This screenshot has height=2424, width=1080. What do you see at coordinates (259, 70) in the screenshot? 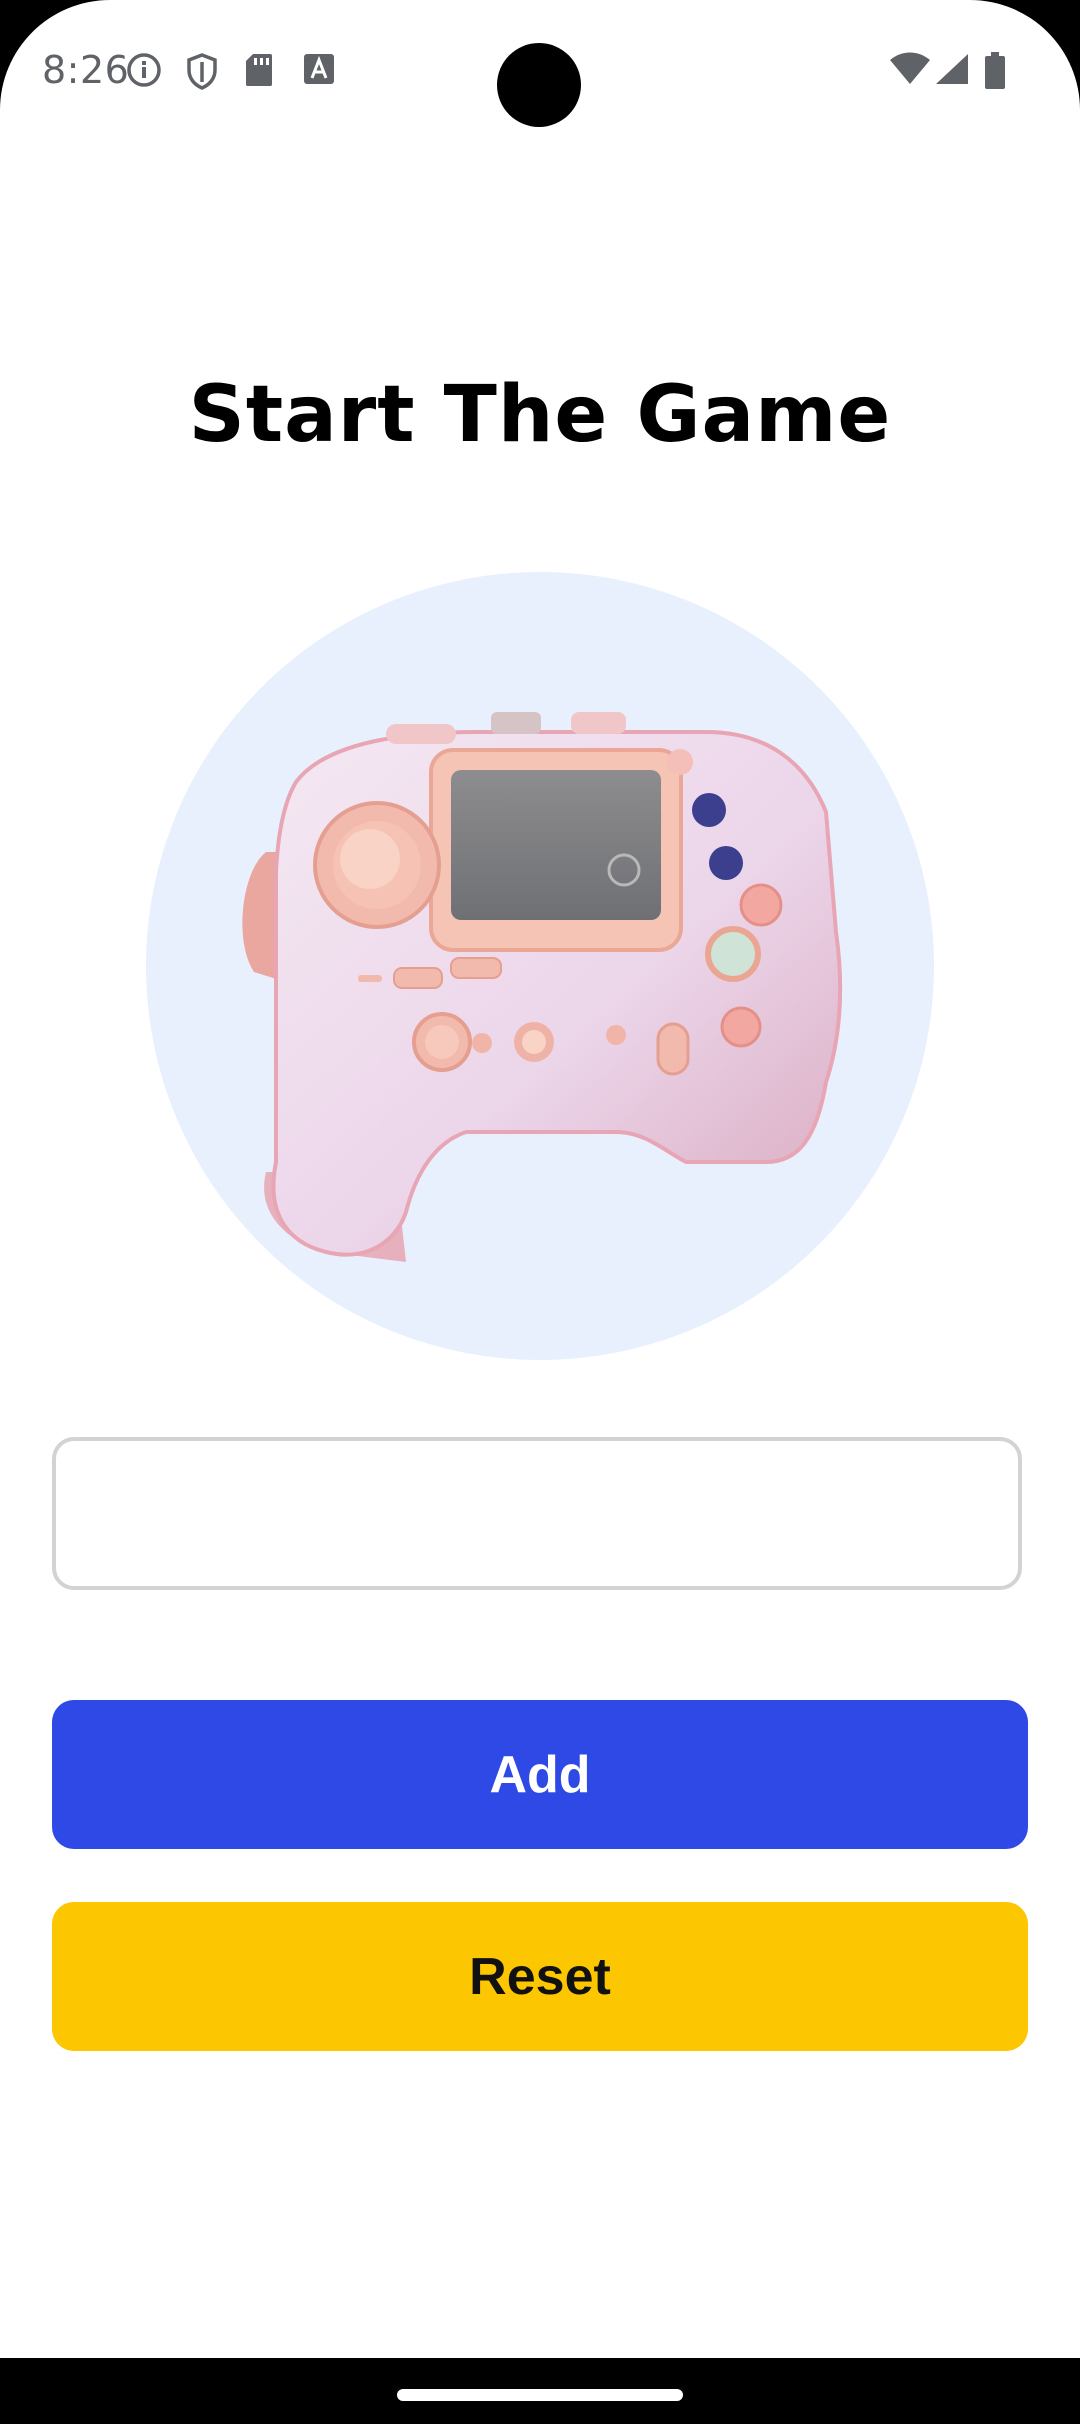
I see `sd-card-icon` at bounding box center [259, 70].